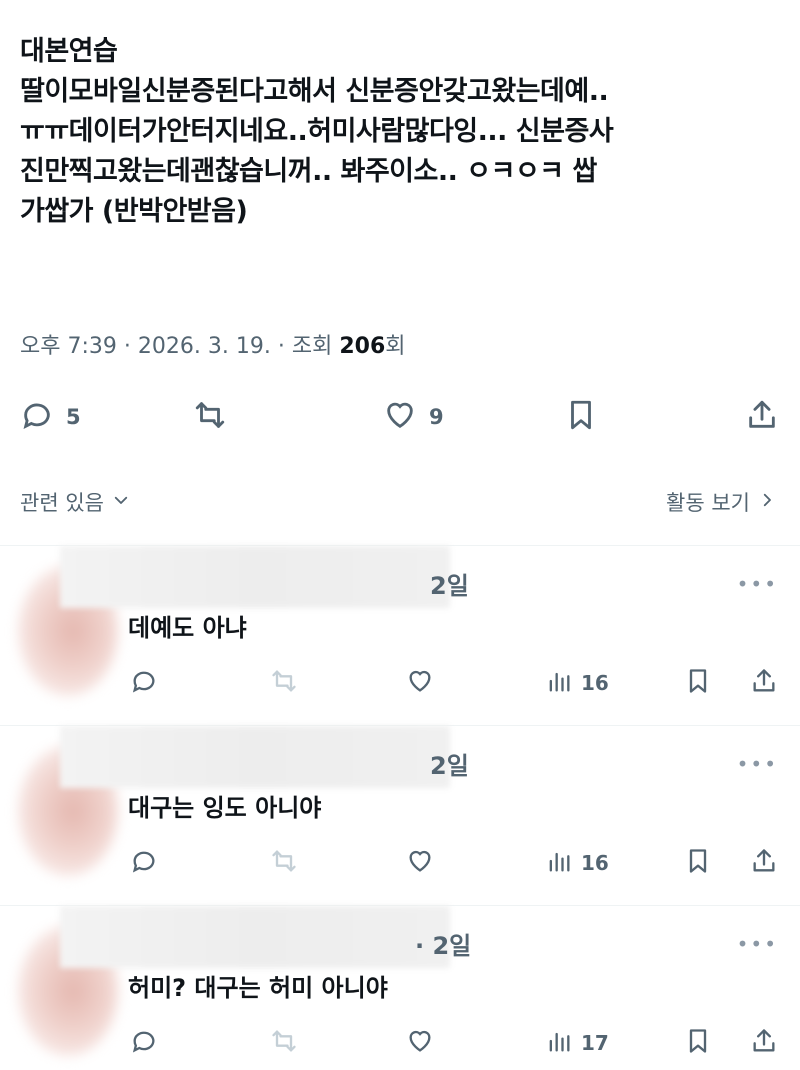  I want to click on tweet-date: 2026. 3. 19., so click(204, 346).